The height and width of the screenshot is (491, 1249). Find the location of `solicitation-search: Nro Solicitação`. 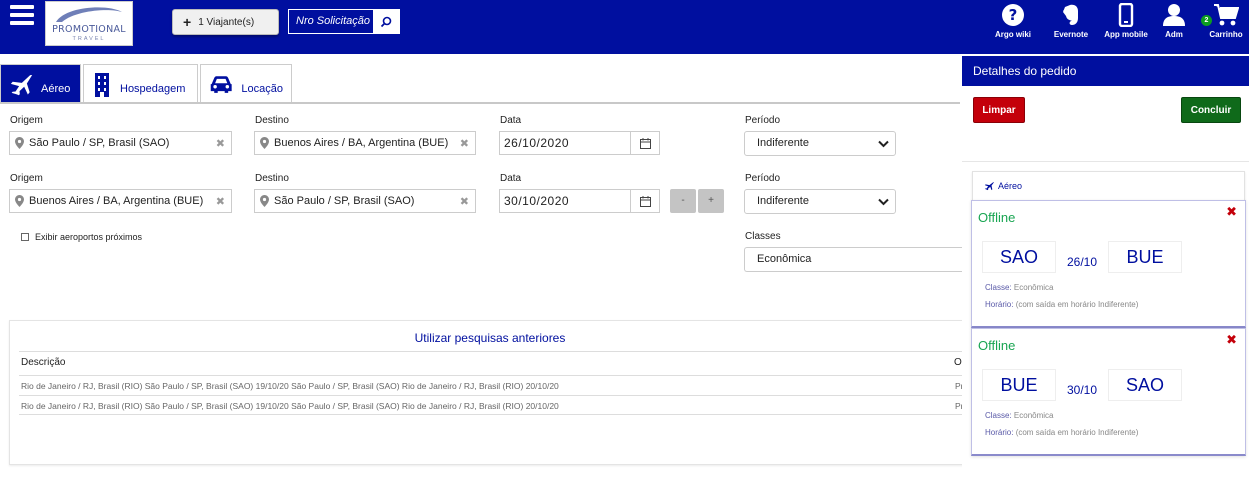

solicitation-search: Nro Solicitação is located at coordinates (344, 21).